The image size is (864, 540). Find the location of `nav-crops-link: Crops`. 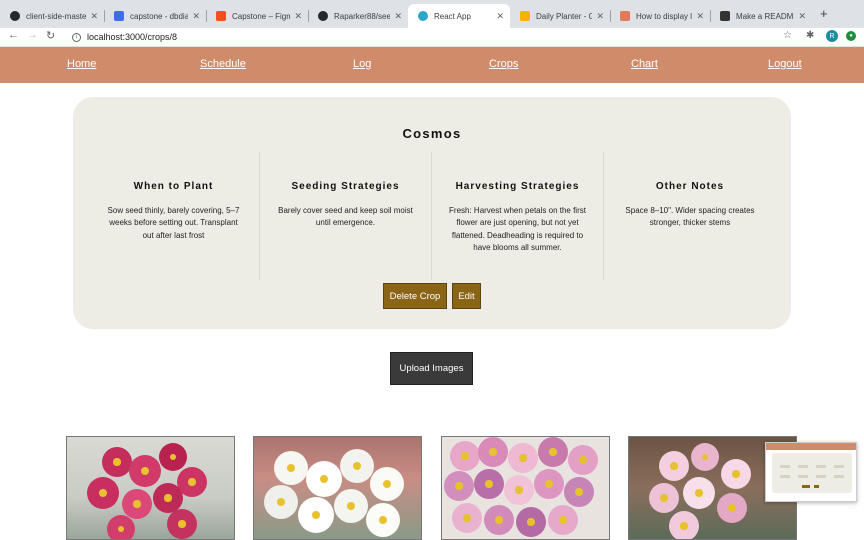

nav-crops-link: Crops is located at coordinates (503, 64).